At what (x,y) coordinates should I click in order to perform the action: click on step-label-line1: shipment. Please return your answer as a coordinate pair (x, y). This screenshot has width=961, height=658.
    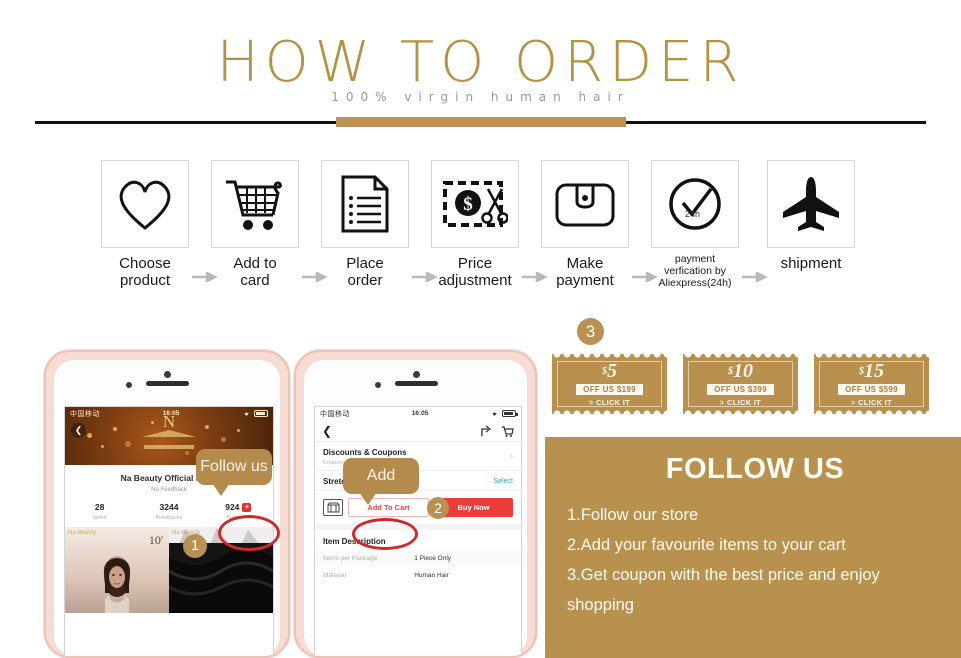
    Looking at the image, I should click on (811, 263).